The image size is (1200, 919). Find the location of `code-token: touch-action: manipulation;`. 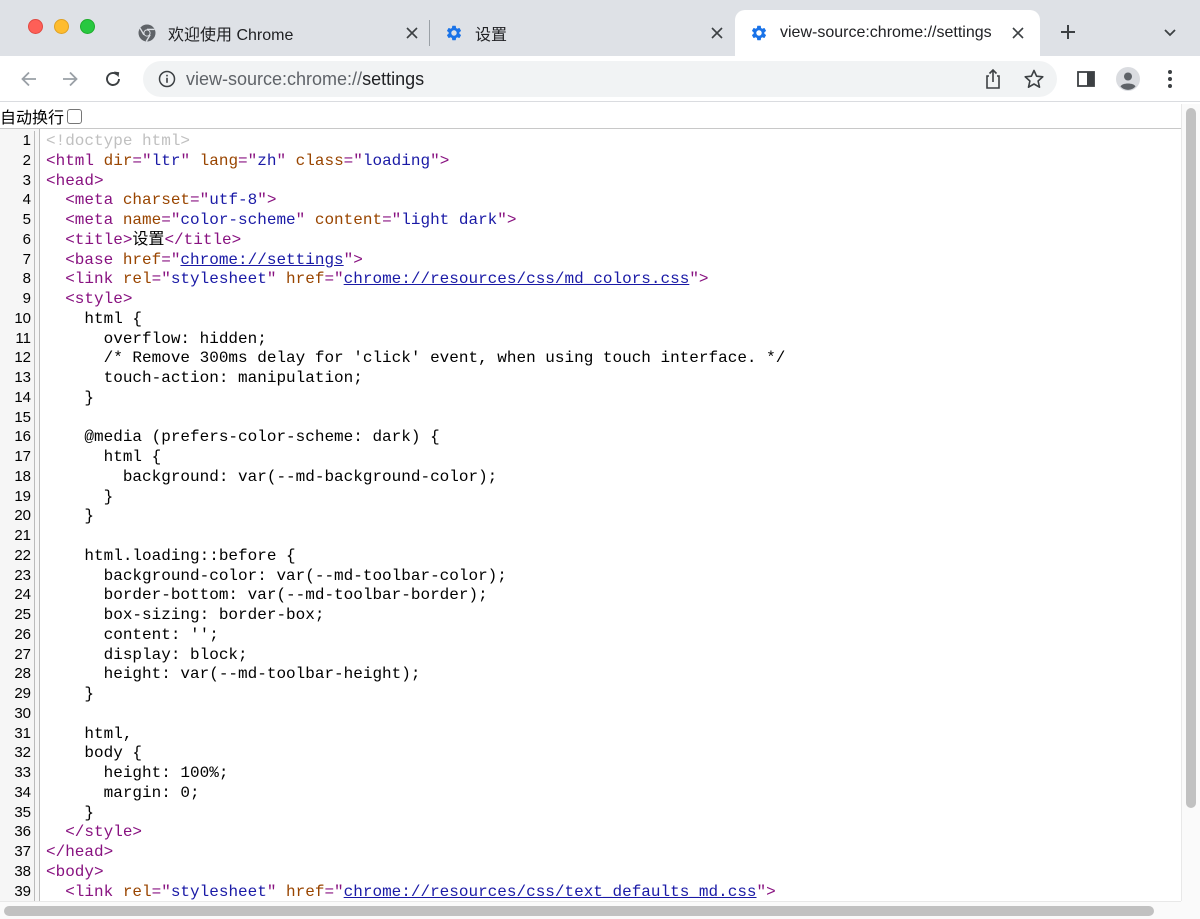

code-token: touch-action: manipulation; is located at coordinates (204, 378).